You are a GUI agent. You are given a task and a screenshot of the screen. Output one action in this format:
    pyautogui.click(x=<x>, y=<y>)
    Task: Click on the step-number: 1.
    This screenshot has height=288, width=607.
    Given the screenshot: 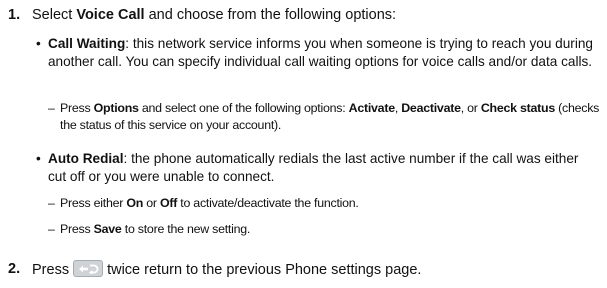 What is the action you would take?
    pyautogui.click(x=14, y=15)
    